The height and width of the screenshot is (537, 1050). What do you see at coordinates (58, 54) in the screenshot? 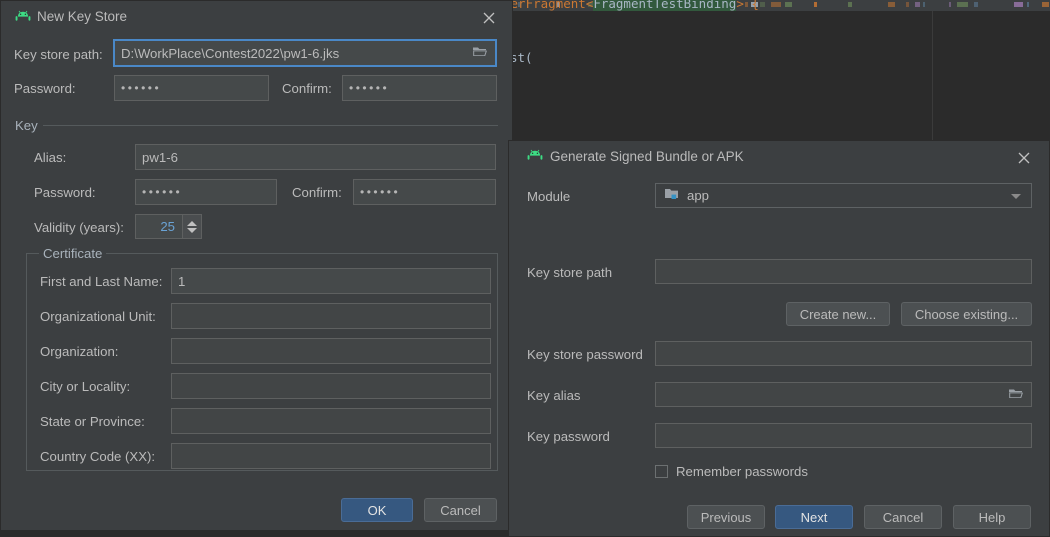
I see `keystore-path-label: Key store path:` at bounding box center [58, 54].